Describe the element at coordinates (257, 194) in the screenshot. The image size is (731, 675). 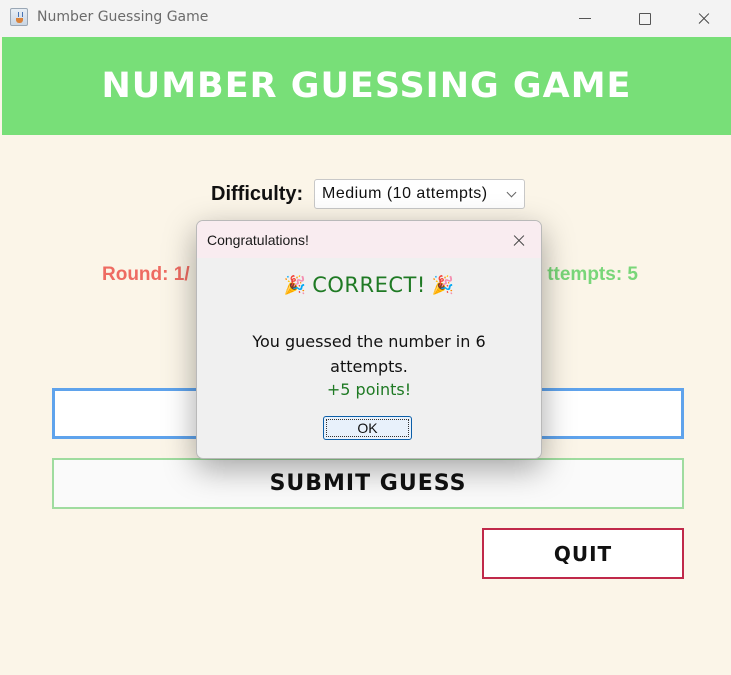
I see `difficulty-label: Difficulty:` at that location.